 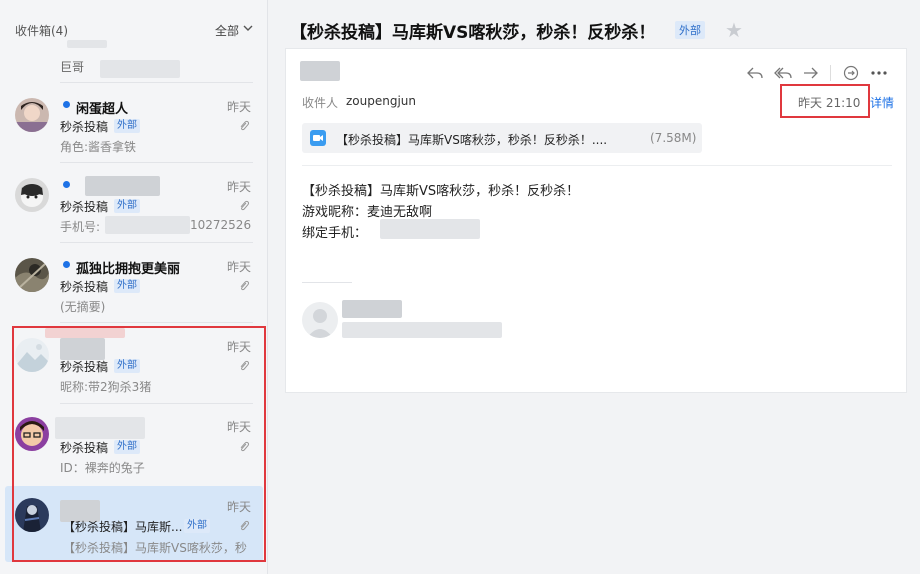 What do you see at coordinates (882, 102) in the screenshot?
I see `details-link: 详情` at bounding box center [882, 102].